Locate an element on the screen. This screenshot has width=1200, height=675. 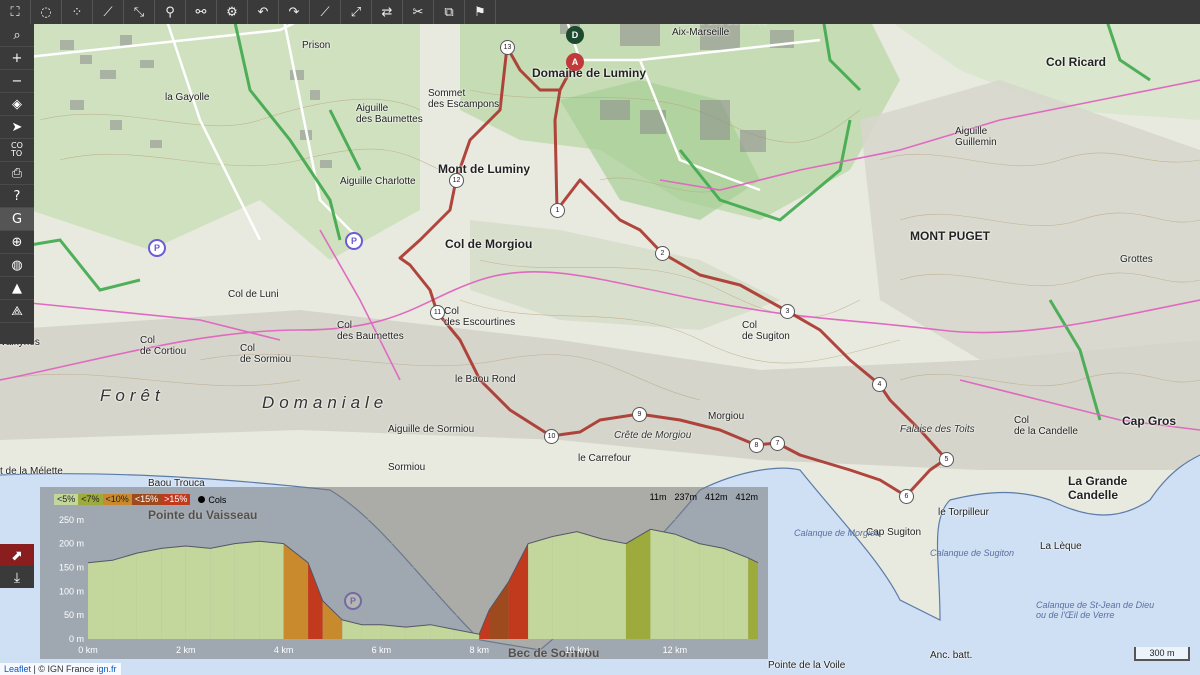
waypoint-marker: 1 is located at coordinates (557, 210).